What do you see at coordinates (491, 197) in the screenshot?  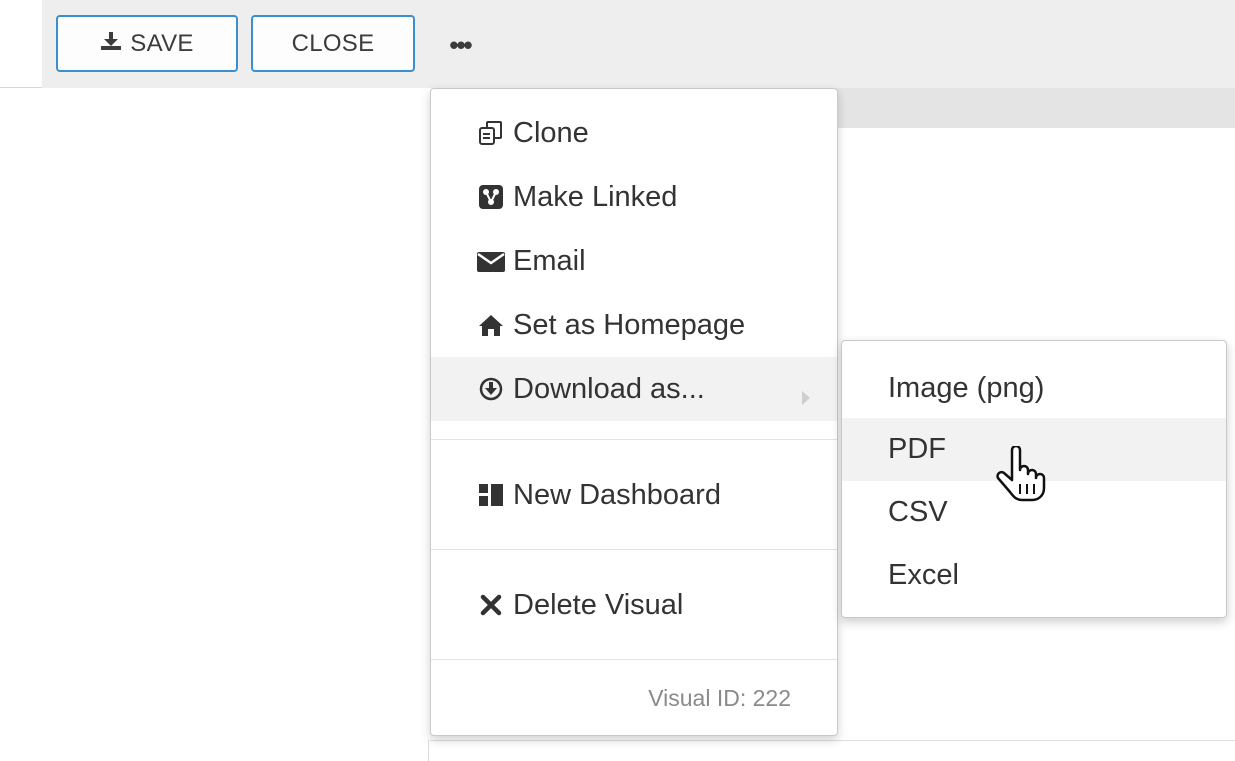 I see `link-icon` at bounding box center [491, 197].